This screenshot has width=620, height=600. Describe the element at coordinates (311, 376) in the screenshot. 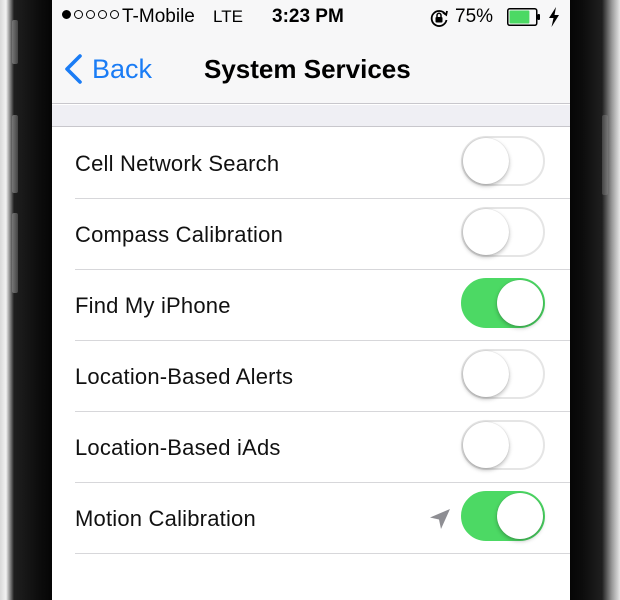

I see `service-row-location-based-alerts: Location-Based Alerts` at that location.